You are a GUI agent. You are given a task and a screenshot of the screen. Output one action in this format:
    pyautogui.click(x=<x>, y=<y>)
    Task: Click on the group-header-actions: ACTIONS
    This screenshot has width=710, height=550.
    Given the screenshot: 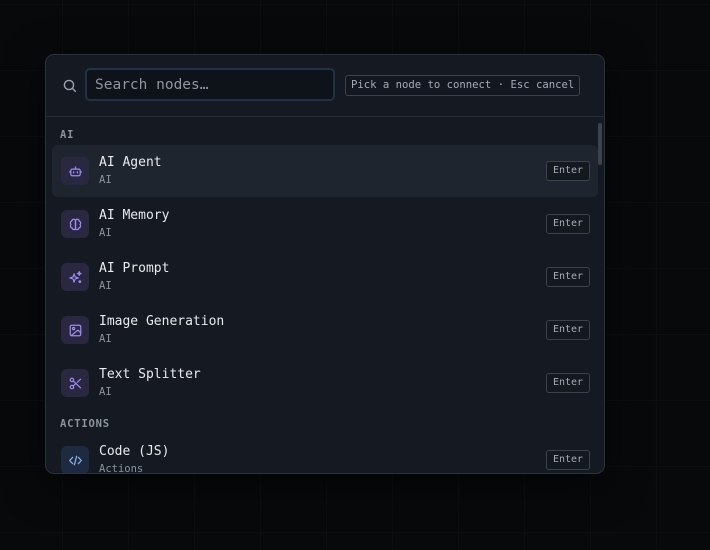 What is the action you would take?
    pyautogui.click(x=85, y=424)
    